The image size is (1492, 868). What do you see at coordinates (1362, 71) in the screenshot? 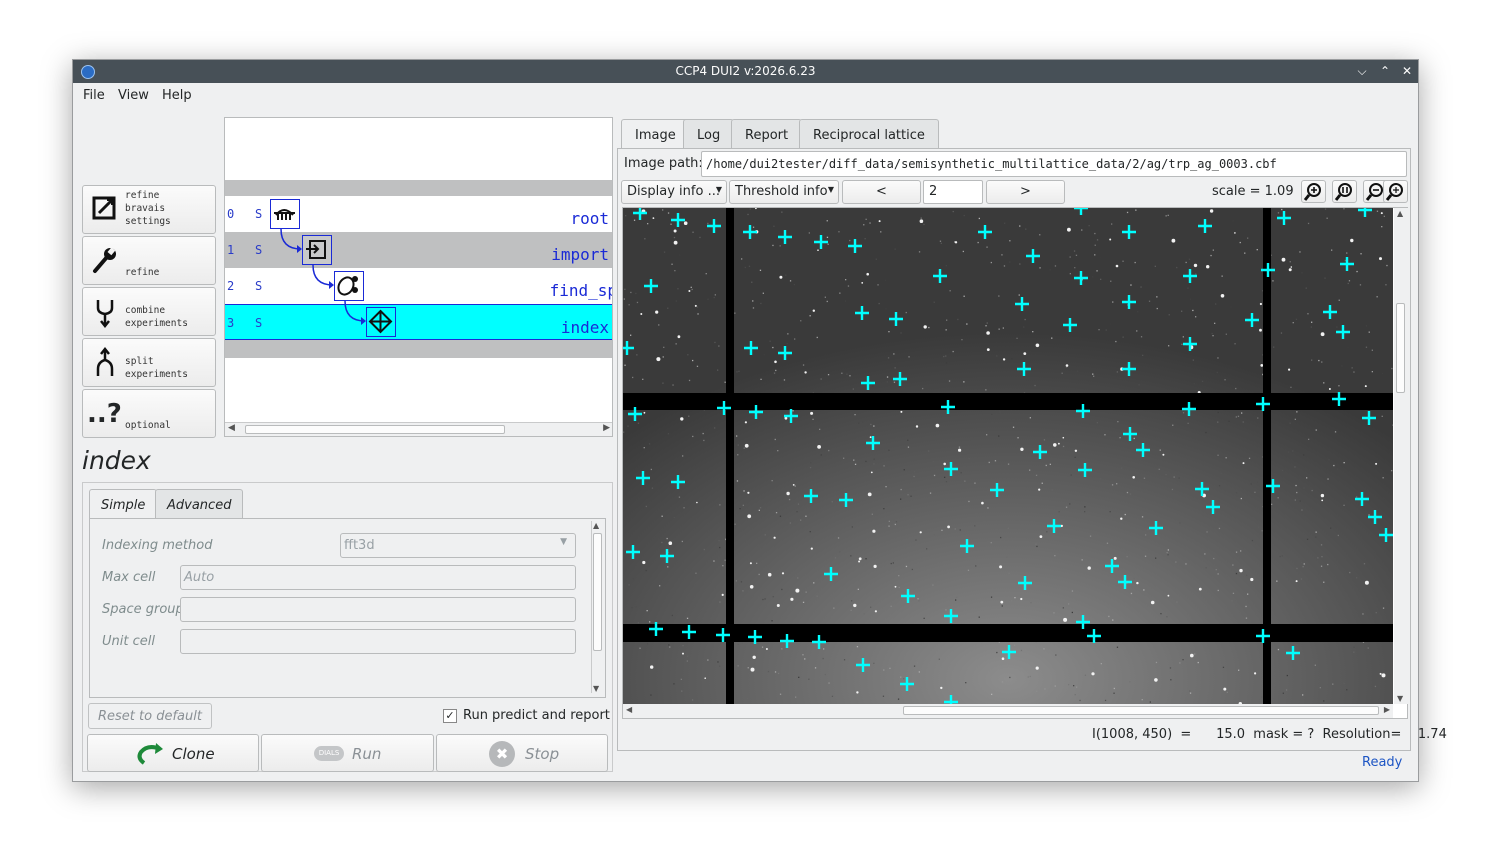
I see `minimize-icon: ⌵` at bounding box center [1362, 71].